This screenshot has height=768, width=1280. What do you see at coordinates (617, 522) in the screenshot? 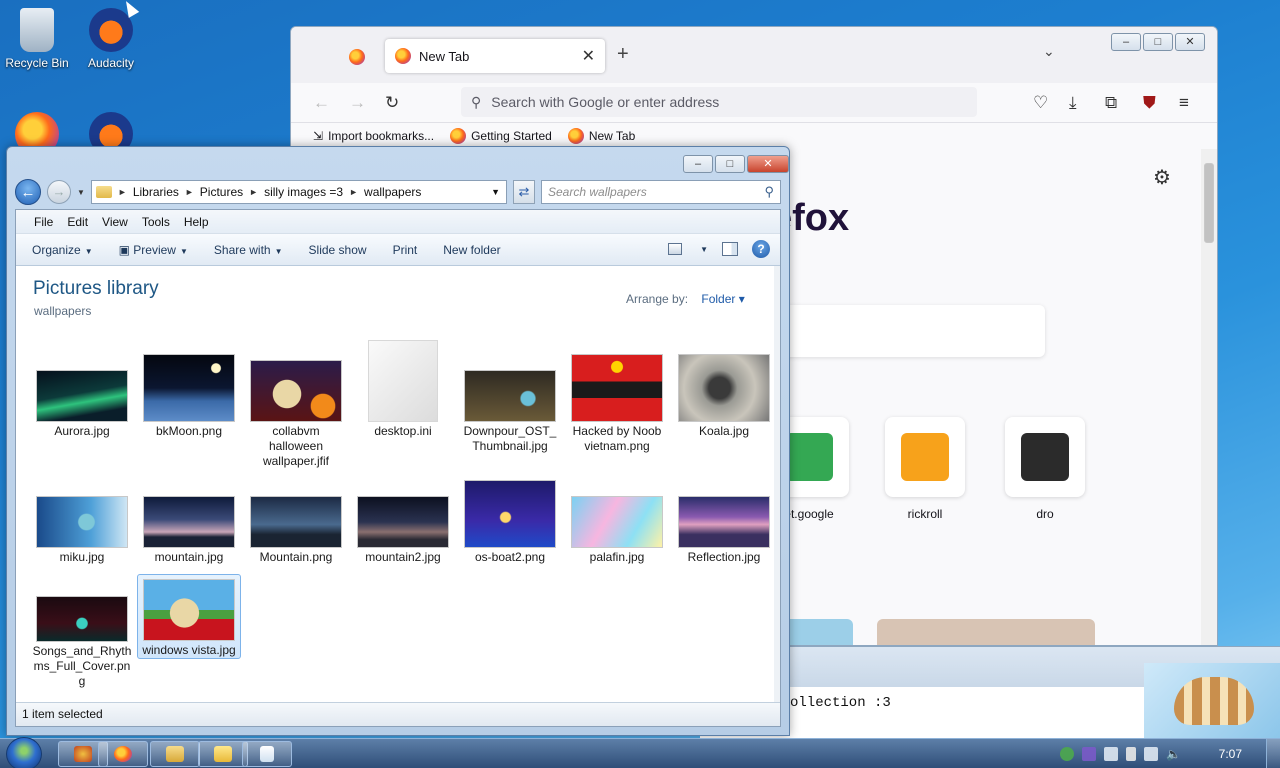
I see `file-item: palafin.jpg` at bounding box center [617, 522].